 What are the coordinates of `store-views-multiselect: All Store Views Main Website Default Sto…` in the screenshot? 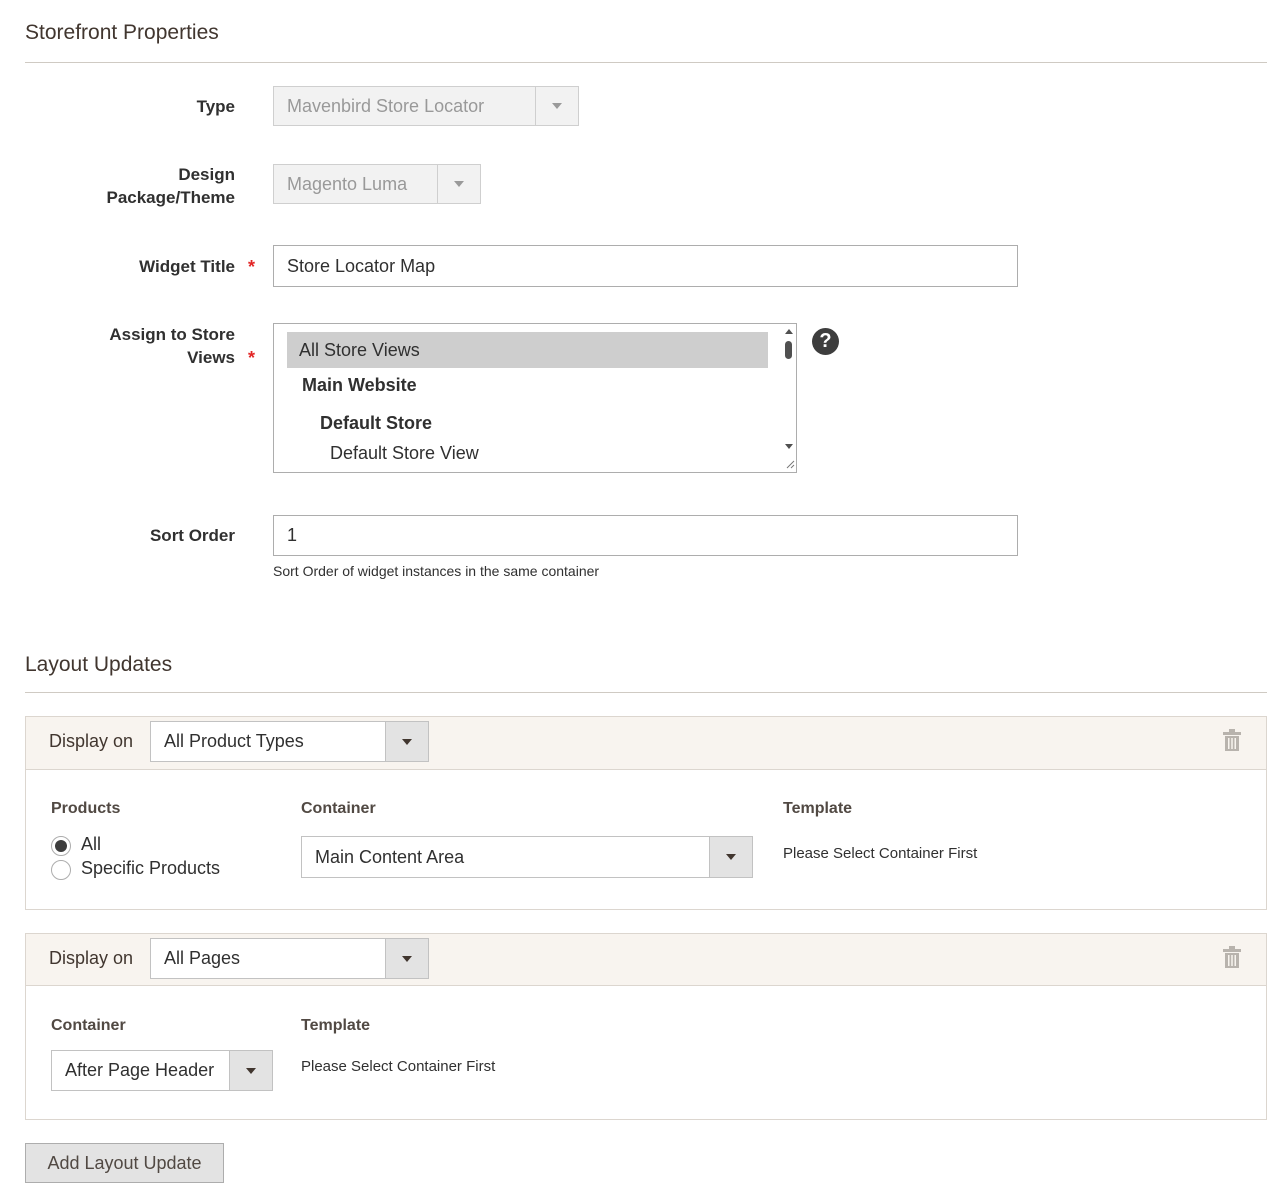 It's located at (535, 398).